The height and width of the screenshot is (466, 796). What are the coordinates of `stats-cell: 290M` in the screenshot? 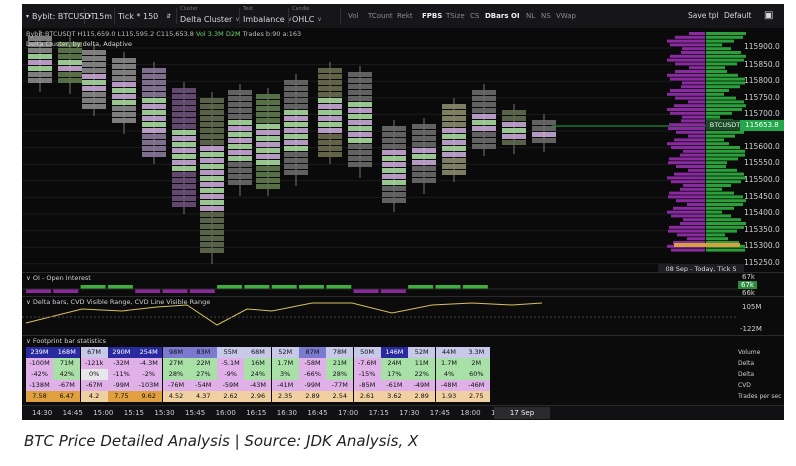 It's located at (121, 352).